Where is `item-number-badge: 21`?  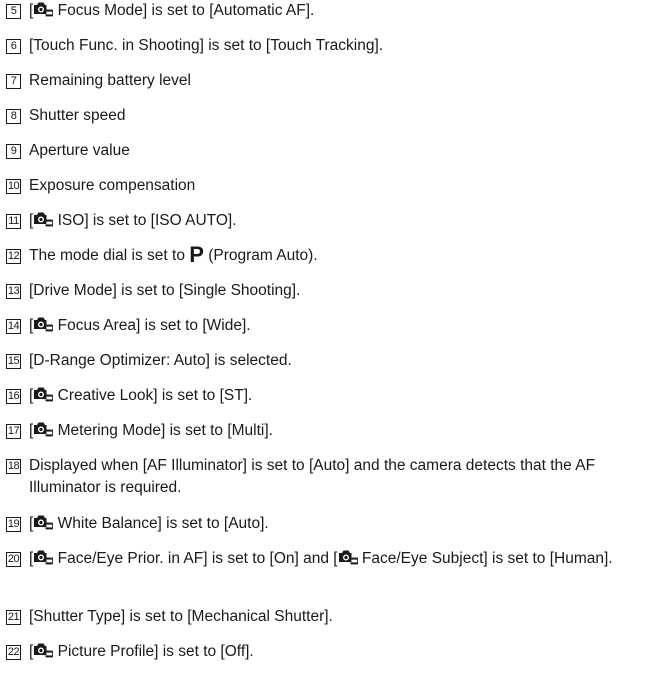 item-number-badge: 21 is located at coordinates (13, 617).